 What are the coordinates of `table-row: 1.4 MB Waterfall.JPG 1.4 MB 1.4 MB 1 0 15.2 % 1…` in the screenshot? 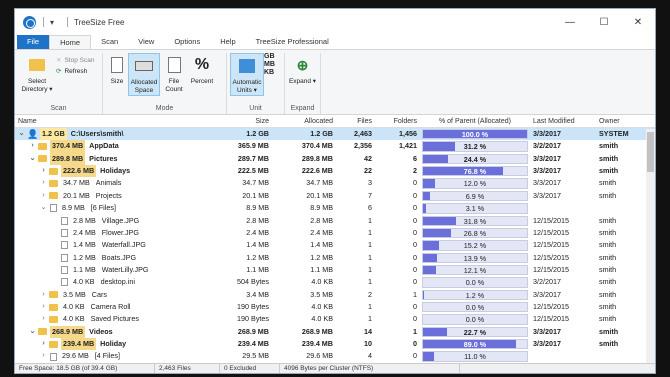 It's located at (335, 245).